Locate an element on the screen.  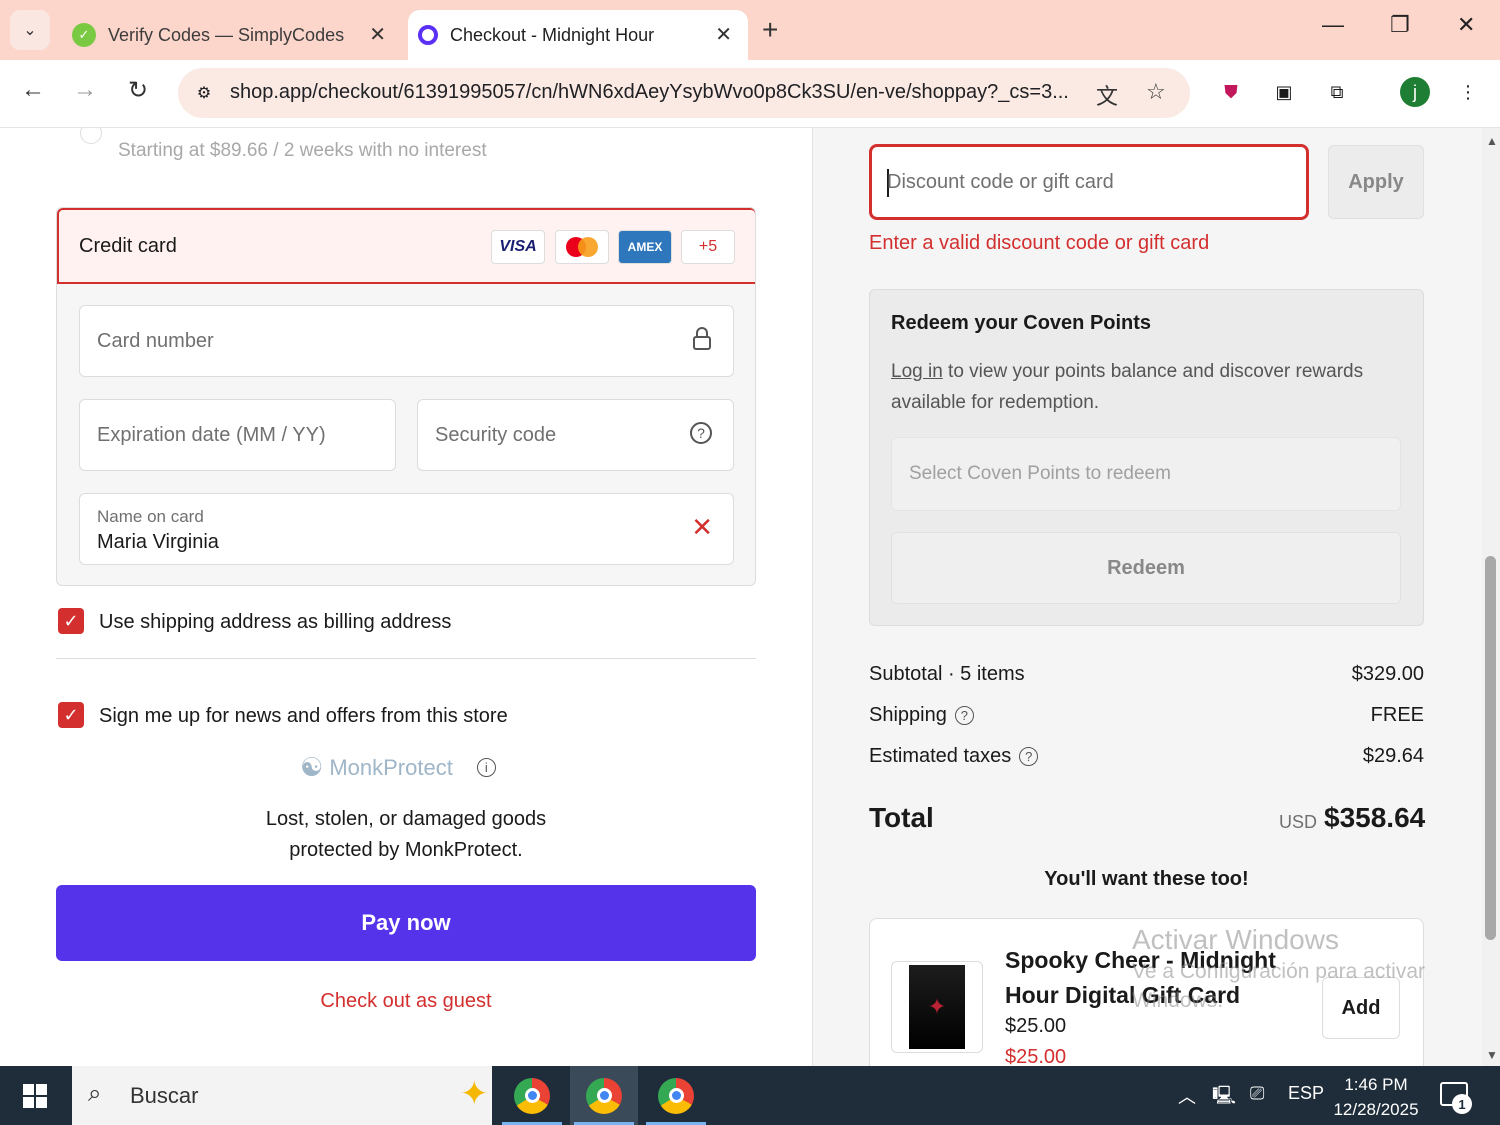
site-info-icon: ⚙ is located at coordinates (204, 93).